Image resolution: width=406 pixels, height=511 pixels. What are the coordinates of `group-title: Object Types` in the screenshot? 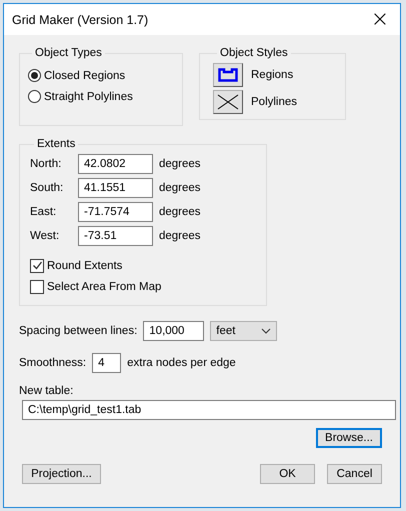 It's located at (68, 53).